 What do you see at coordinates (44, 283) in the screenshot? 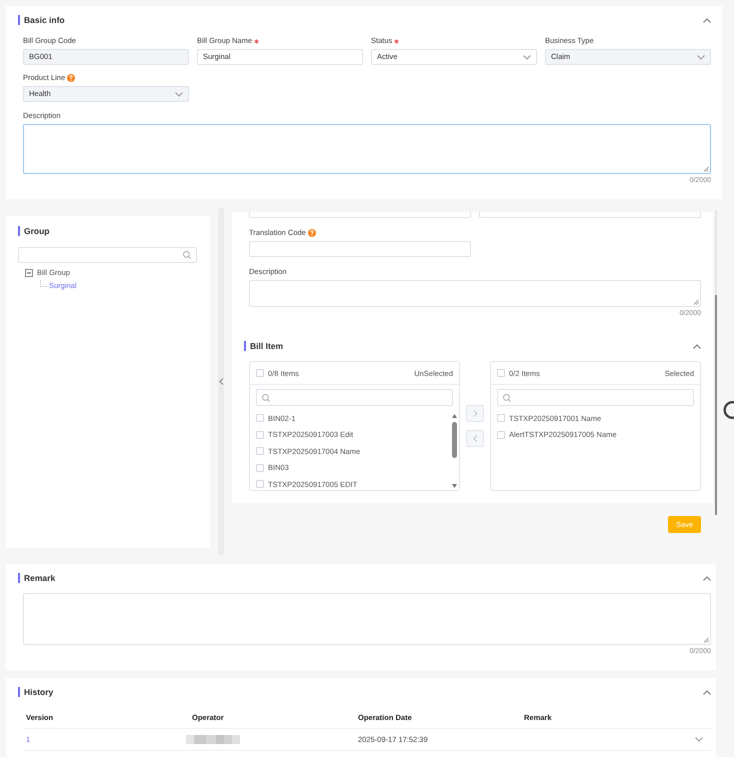
I see `tree-line-icon` at bounding box center [44, 283].